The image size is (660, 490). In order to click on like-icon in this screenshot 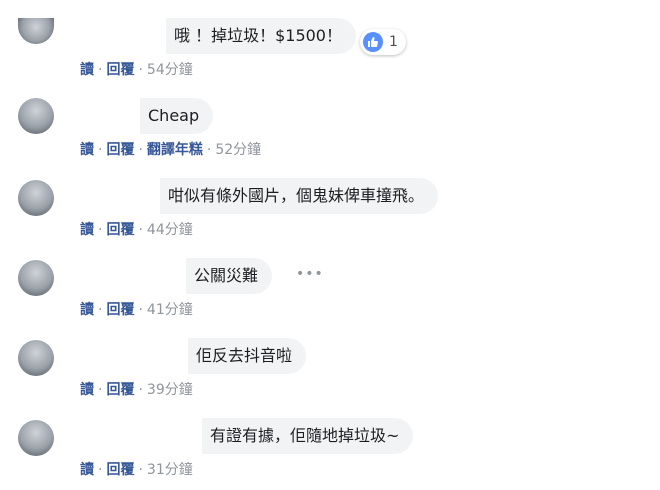, I will do `click(373, 42)`.